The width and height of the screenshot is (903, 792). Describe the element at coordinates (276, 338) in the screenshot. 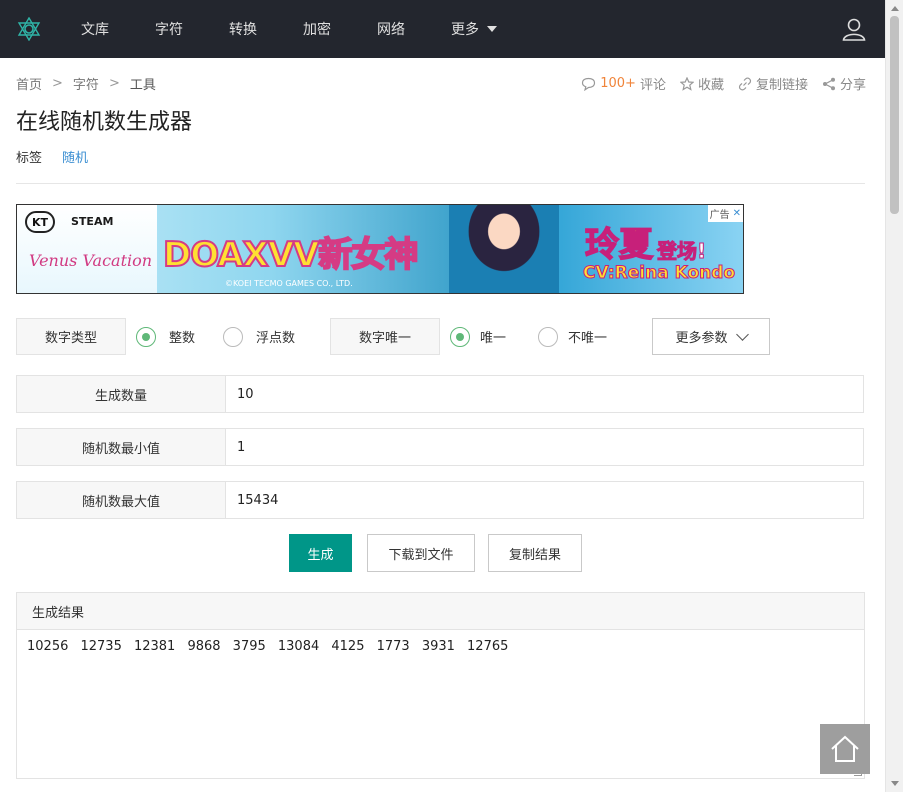

I see `radio-float-label: 浮点数` at that location.